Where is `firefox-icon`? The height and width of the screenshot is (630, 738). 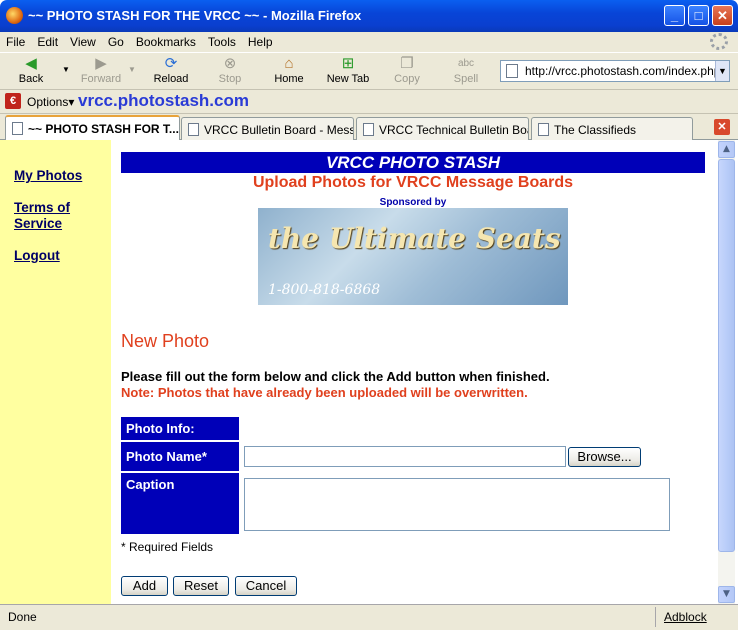 firefox-icon is located at coordinates (14, 15).